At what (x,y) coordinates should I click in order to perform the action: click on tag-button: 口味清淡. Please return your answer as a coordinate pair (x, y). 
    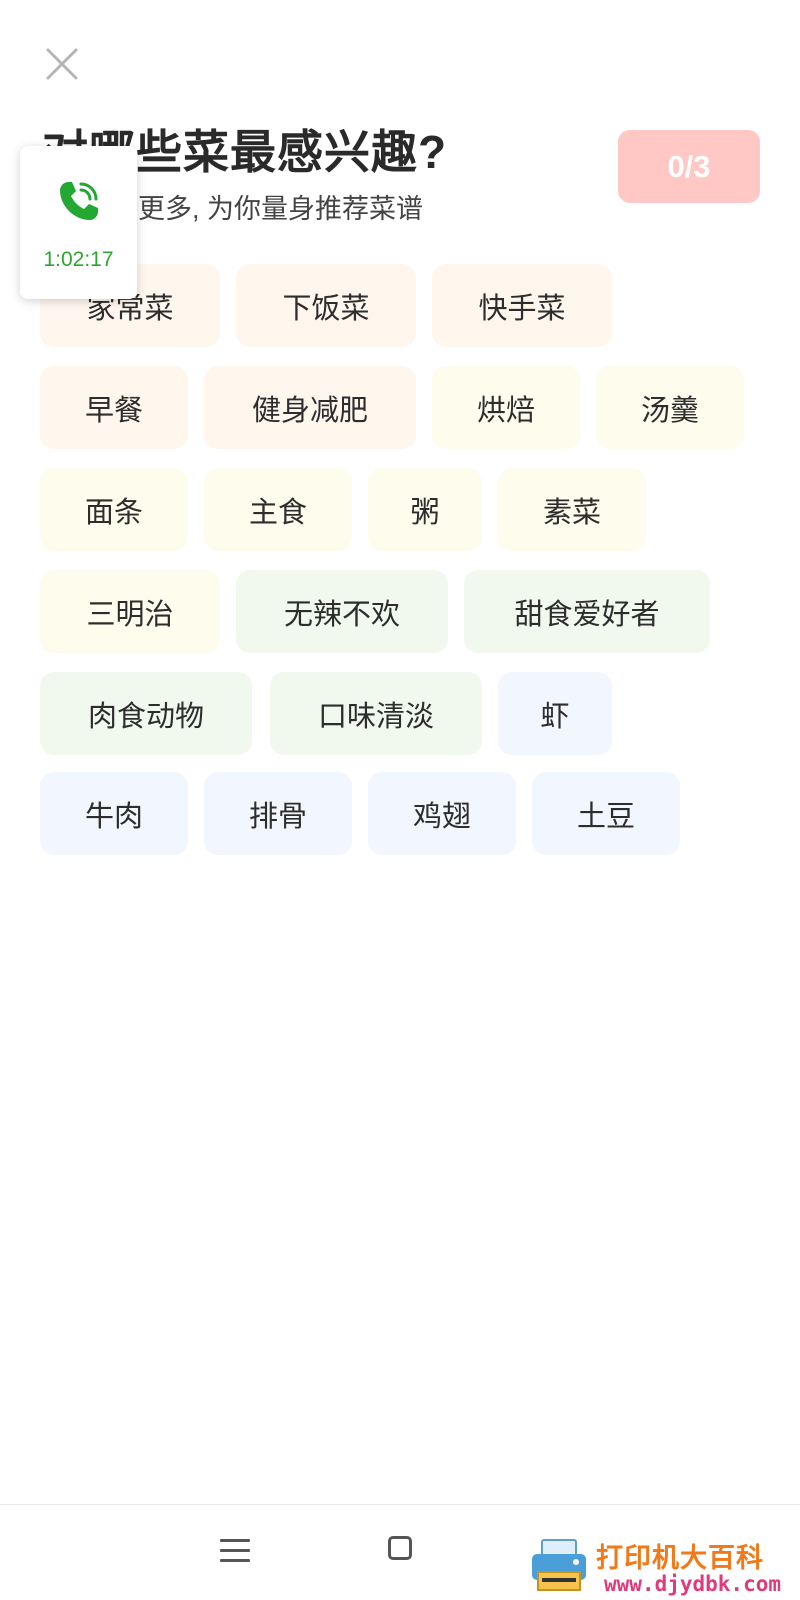
    Looking at the image, I should click on (376, 713).